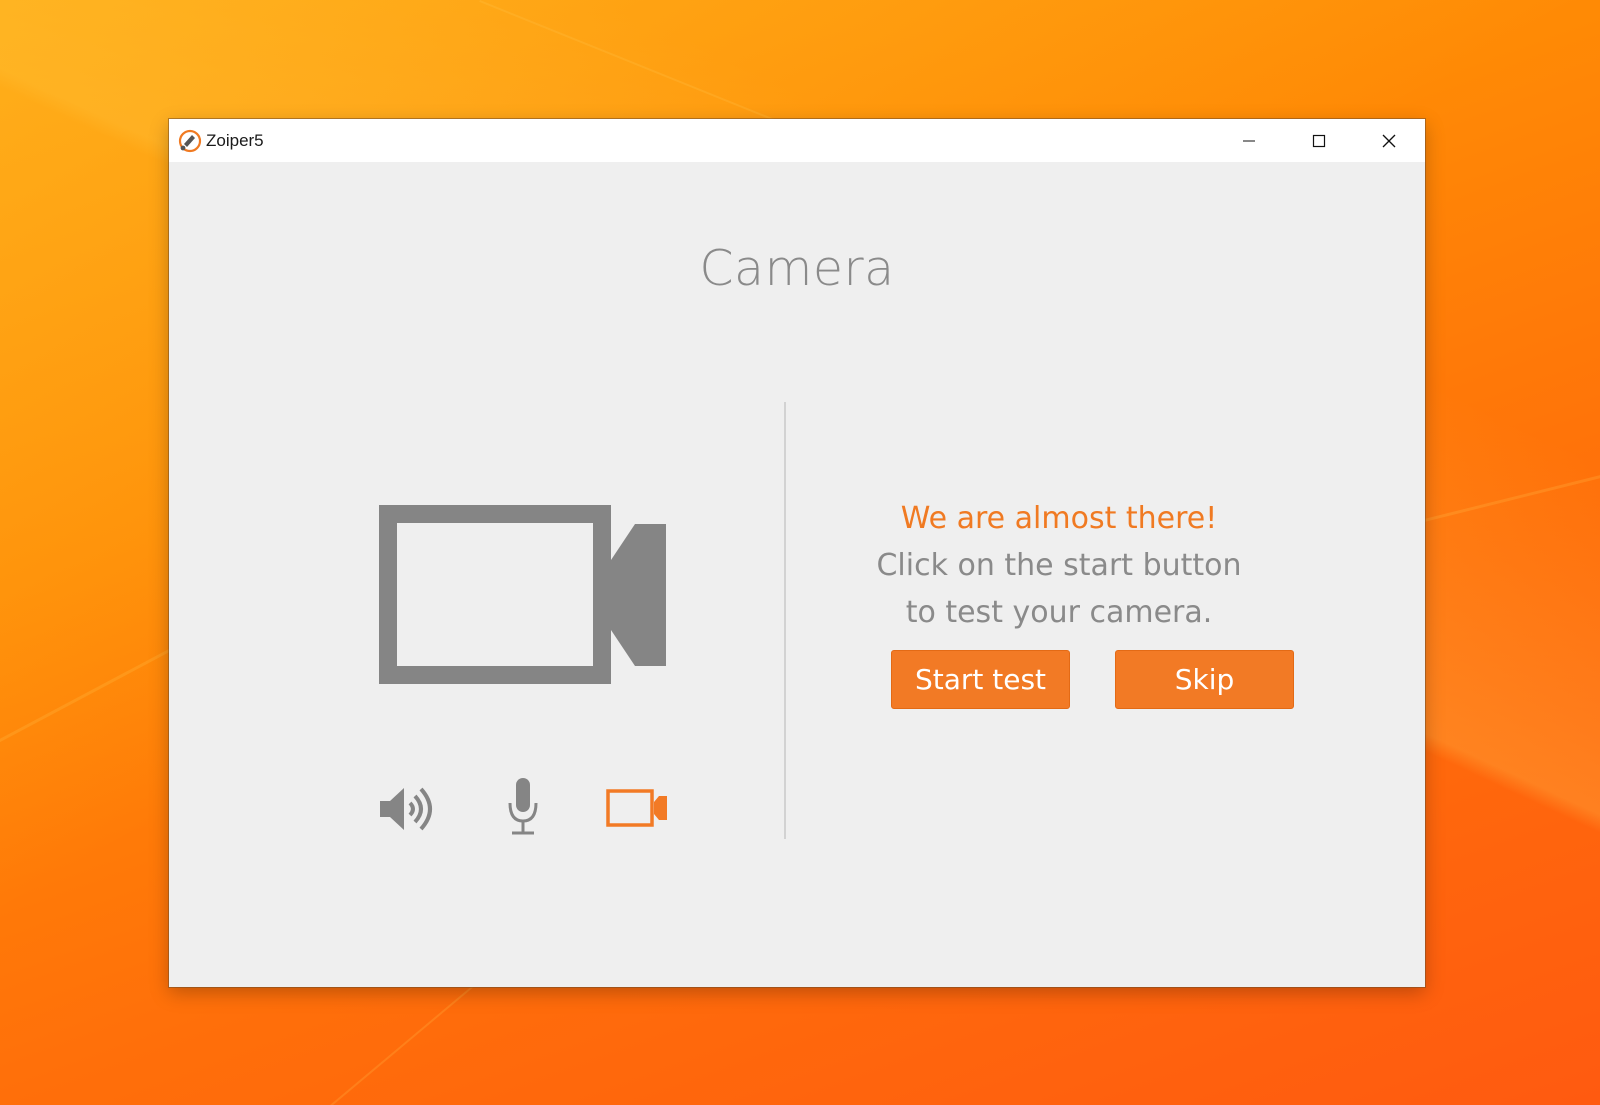 This screenshot has width=1600, height=1105. Describe the element at coordinates (1059, 518) in the screenshot. I see `message-headline: We are almost there!` at that location.